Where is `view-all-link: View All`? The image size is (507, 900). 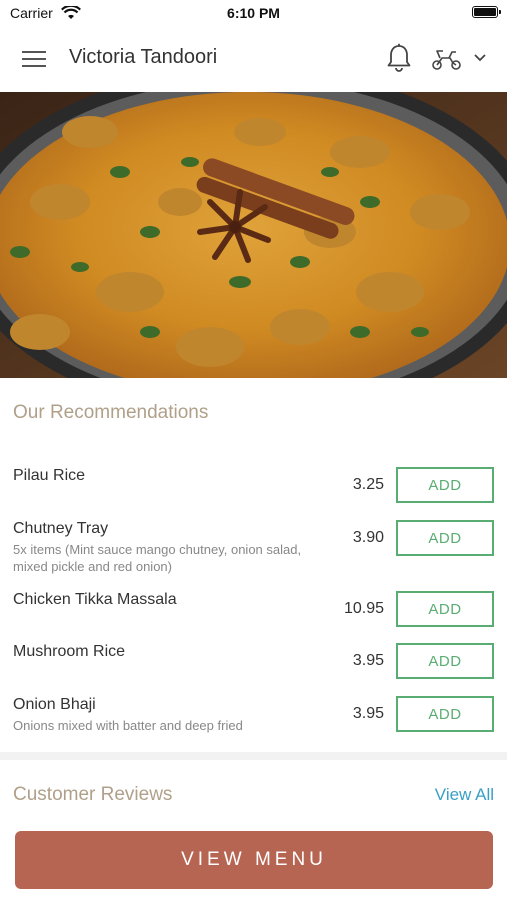 view-all-link: View All is located at coordinates (464, 795).